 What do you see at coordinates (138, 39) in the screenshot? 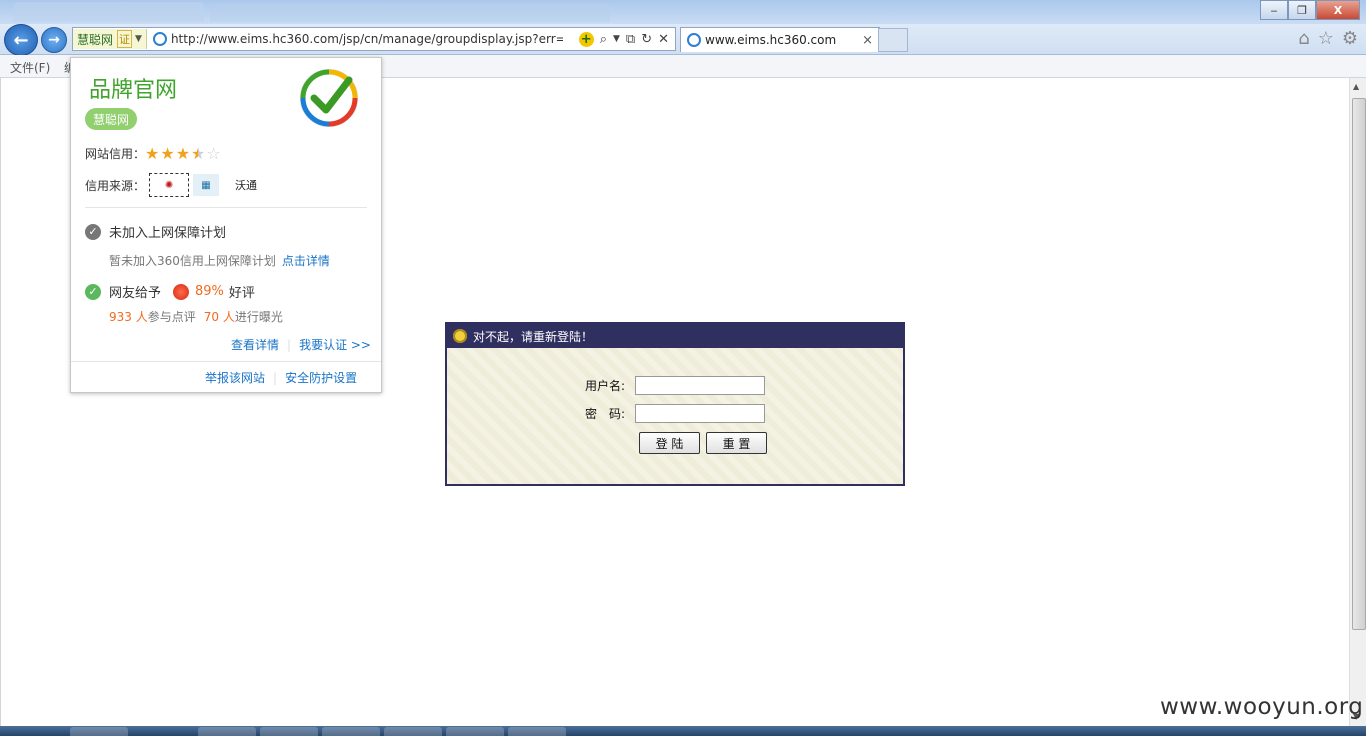
I see `chevron-down-icon: ▼` at bounding box center [138, 39].